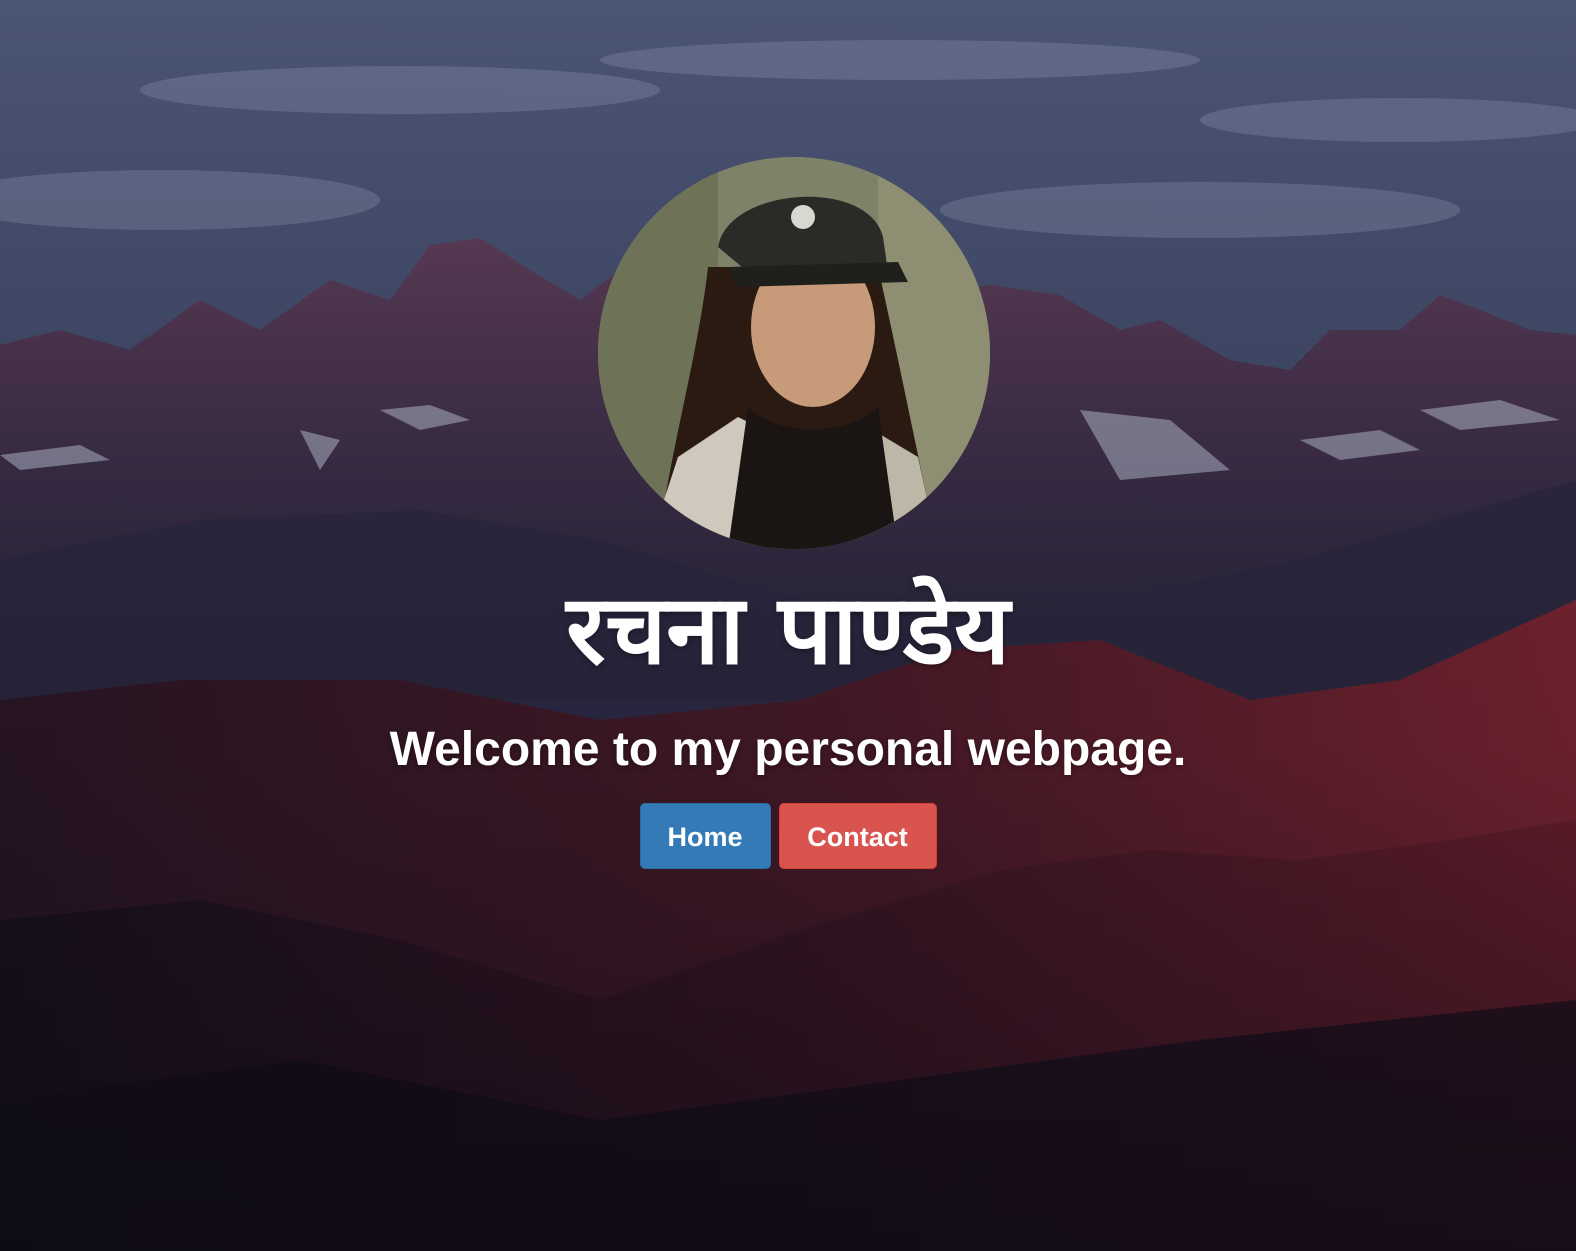 This screenshot has height=1251, width=1576. I want to click on profile-avatar, so click(794, 353).